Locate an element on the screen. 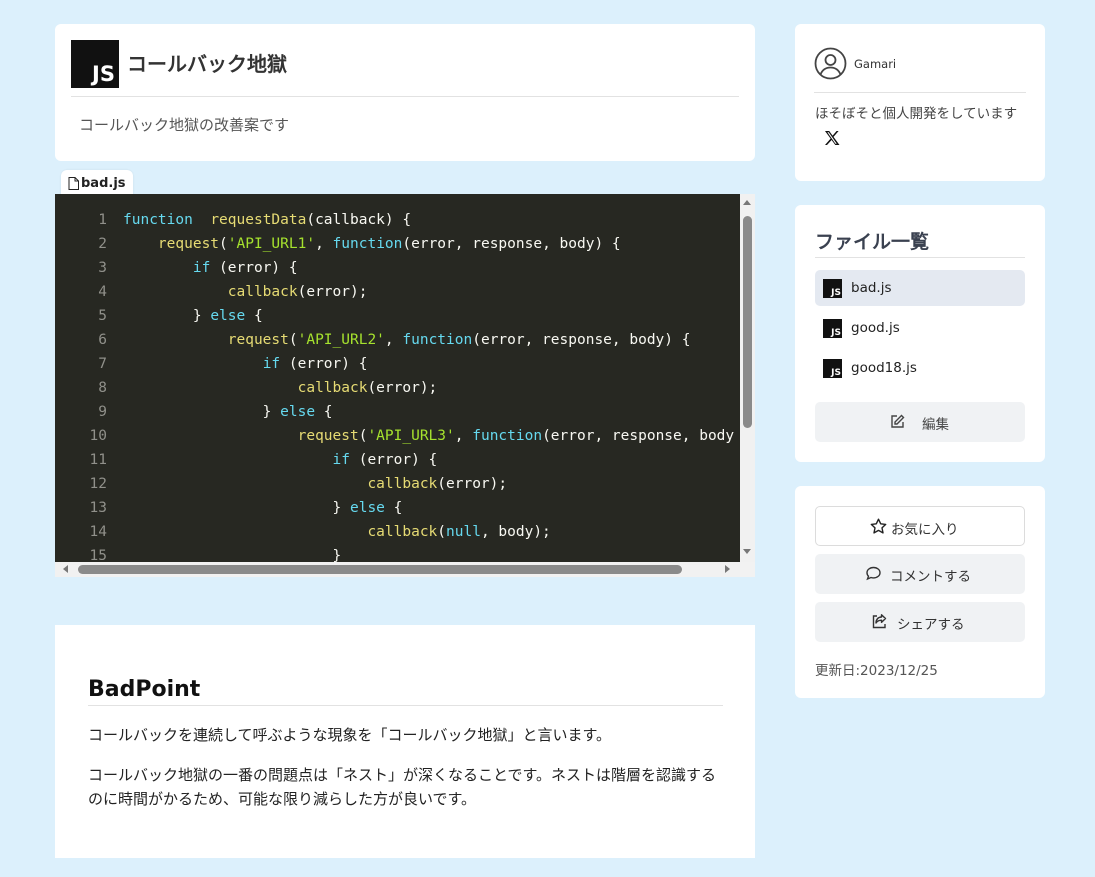 The image size is (1095, 877). vertical-scrollbar is located at coordinates (747, 378).